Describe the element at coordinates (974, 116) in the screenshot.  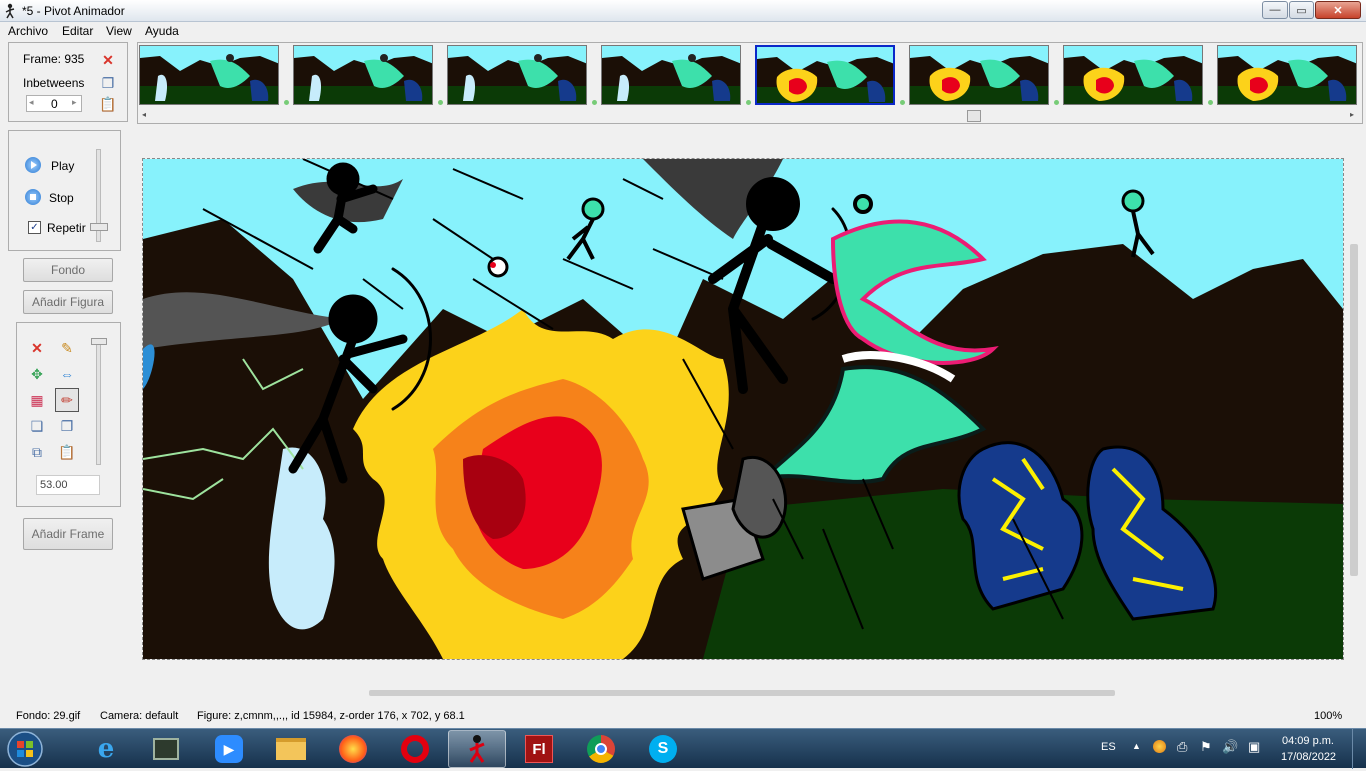
I see `timeline-scroll-thumb` at that location.